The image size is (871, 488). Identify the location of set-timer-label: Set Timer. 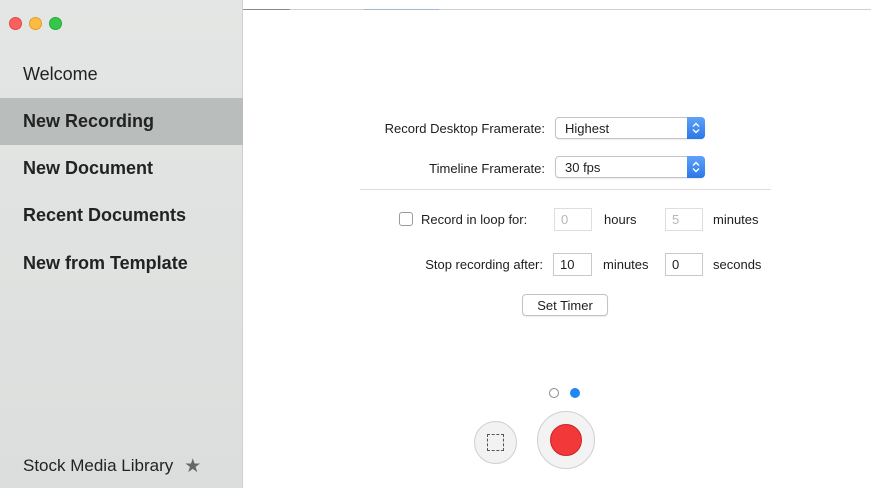
(565, 305).